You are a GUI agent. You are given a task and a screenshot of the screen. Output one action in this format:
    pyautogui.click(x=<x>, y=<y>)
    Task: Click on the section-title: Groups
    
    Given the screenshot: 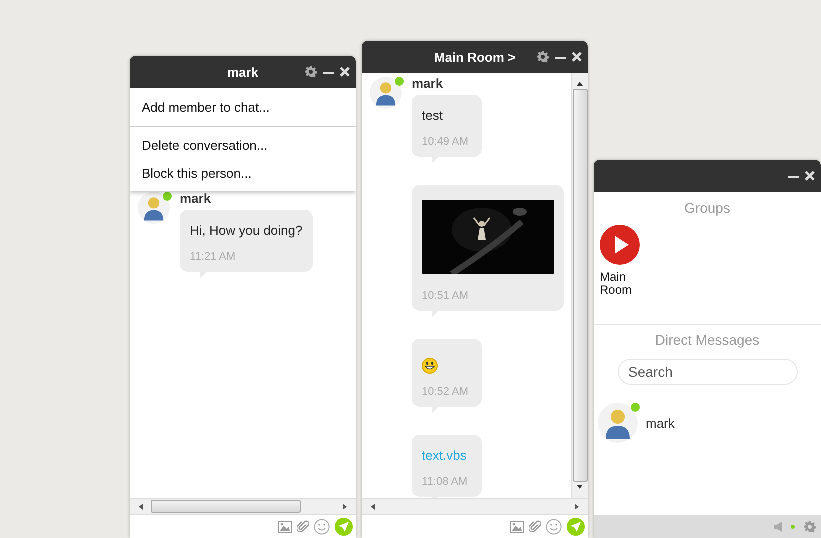 What is the action you would take?
    pyautogui.click(x=707, y=208)
    